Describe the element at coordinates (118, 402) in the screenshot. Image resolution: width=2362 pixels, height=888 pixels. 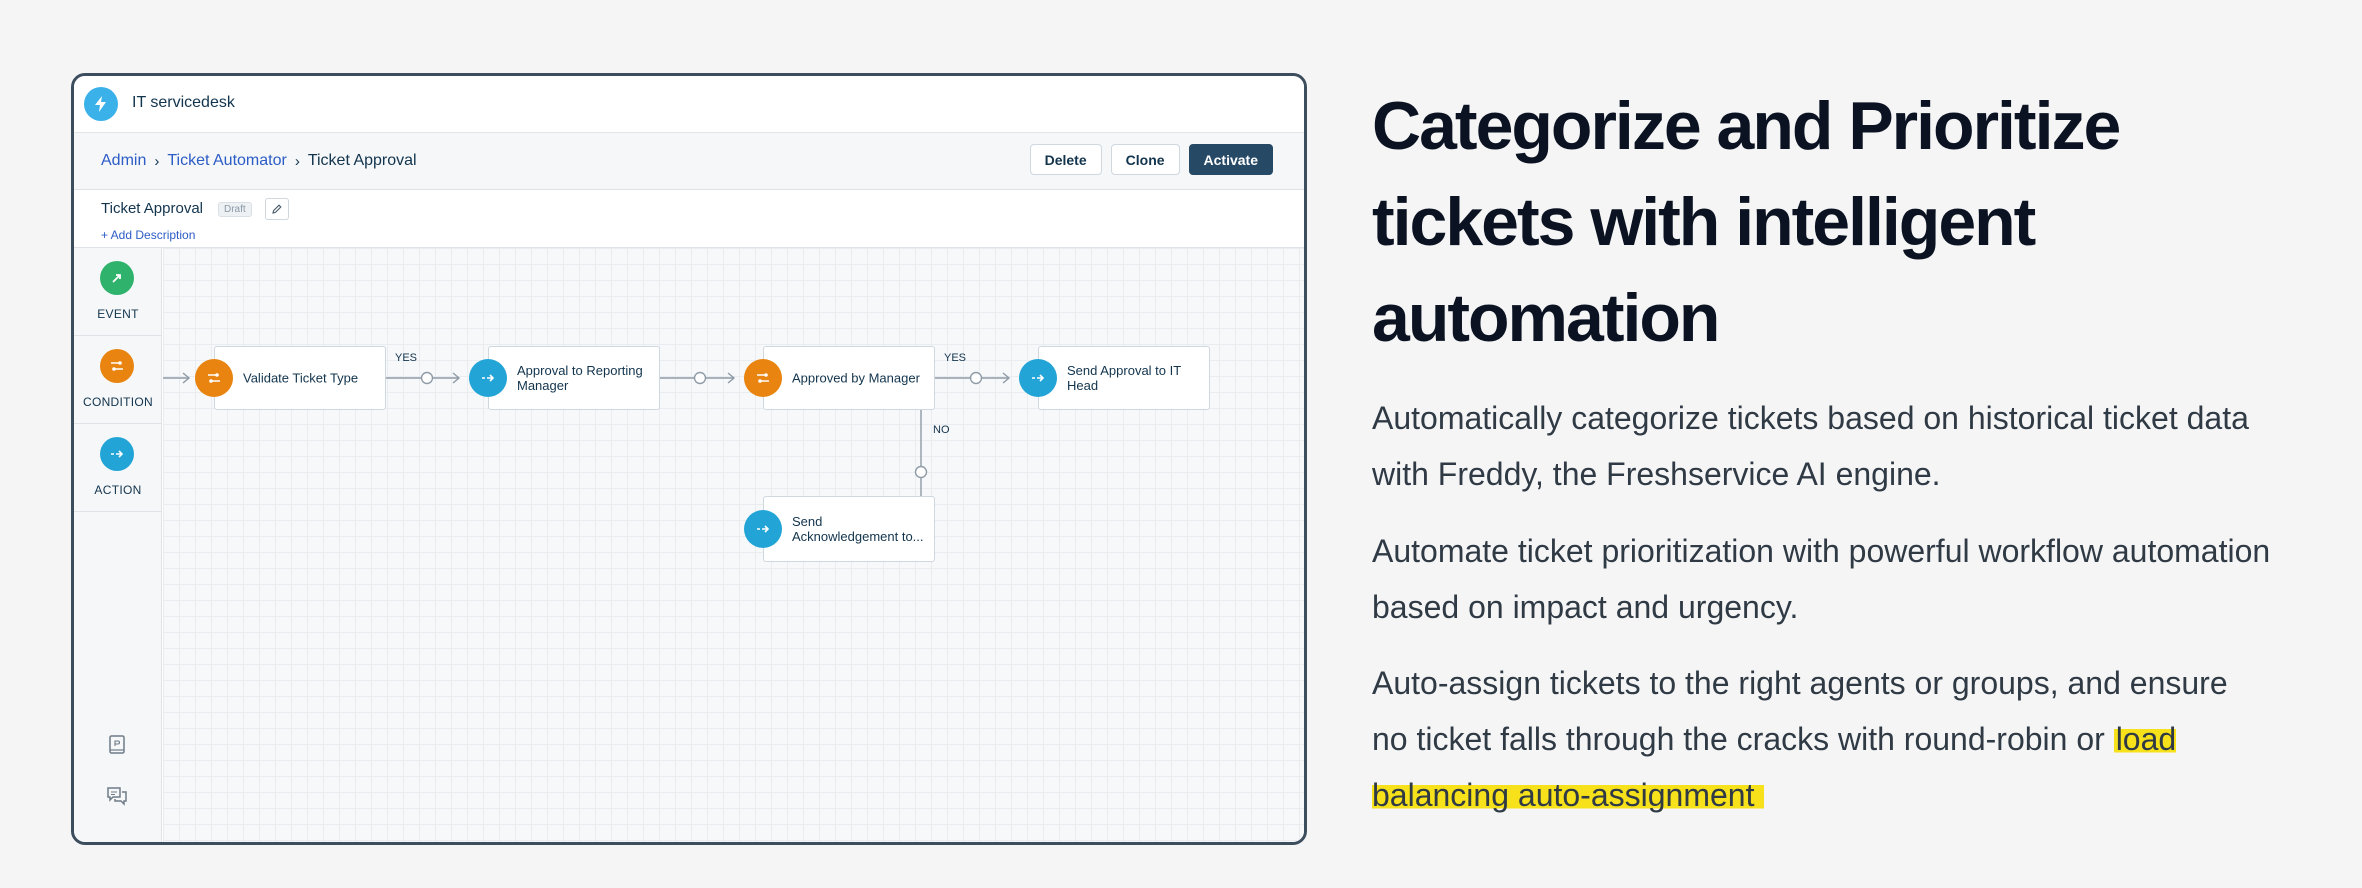
I see `palette-label: CONDITION` at that location.